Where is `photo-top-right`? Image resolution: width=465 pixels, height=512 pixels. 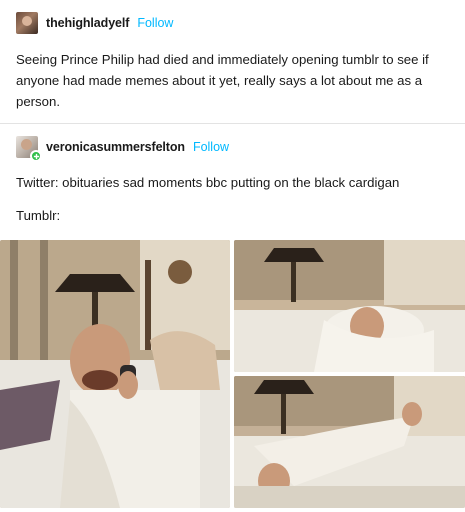 photo-top-right is located at coordinates (349, 306).